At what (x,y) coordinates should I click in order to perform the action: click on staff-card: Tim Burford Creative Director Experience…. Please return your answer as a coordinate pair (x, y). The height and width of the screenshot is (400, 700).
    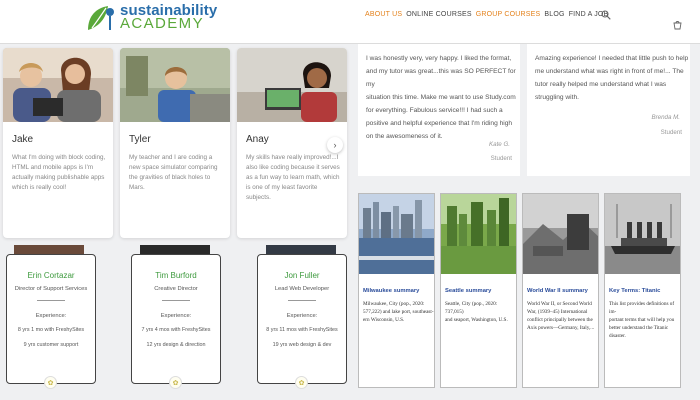
    Looking at the image, I should click on (176, 319).